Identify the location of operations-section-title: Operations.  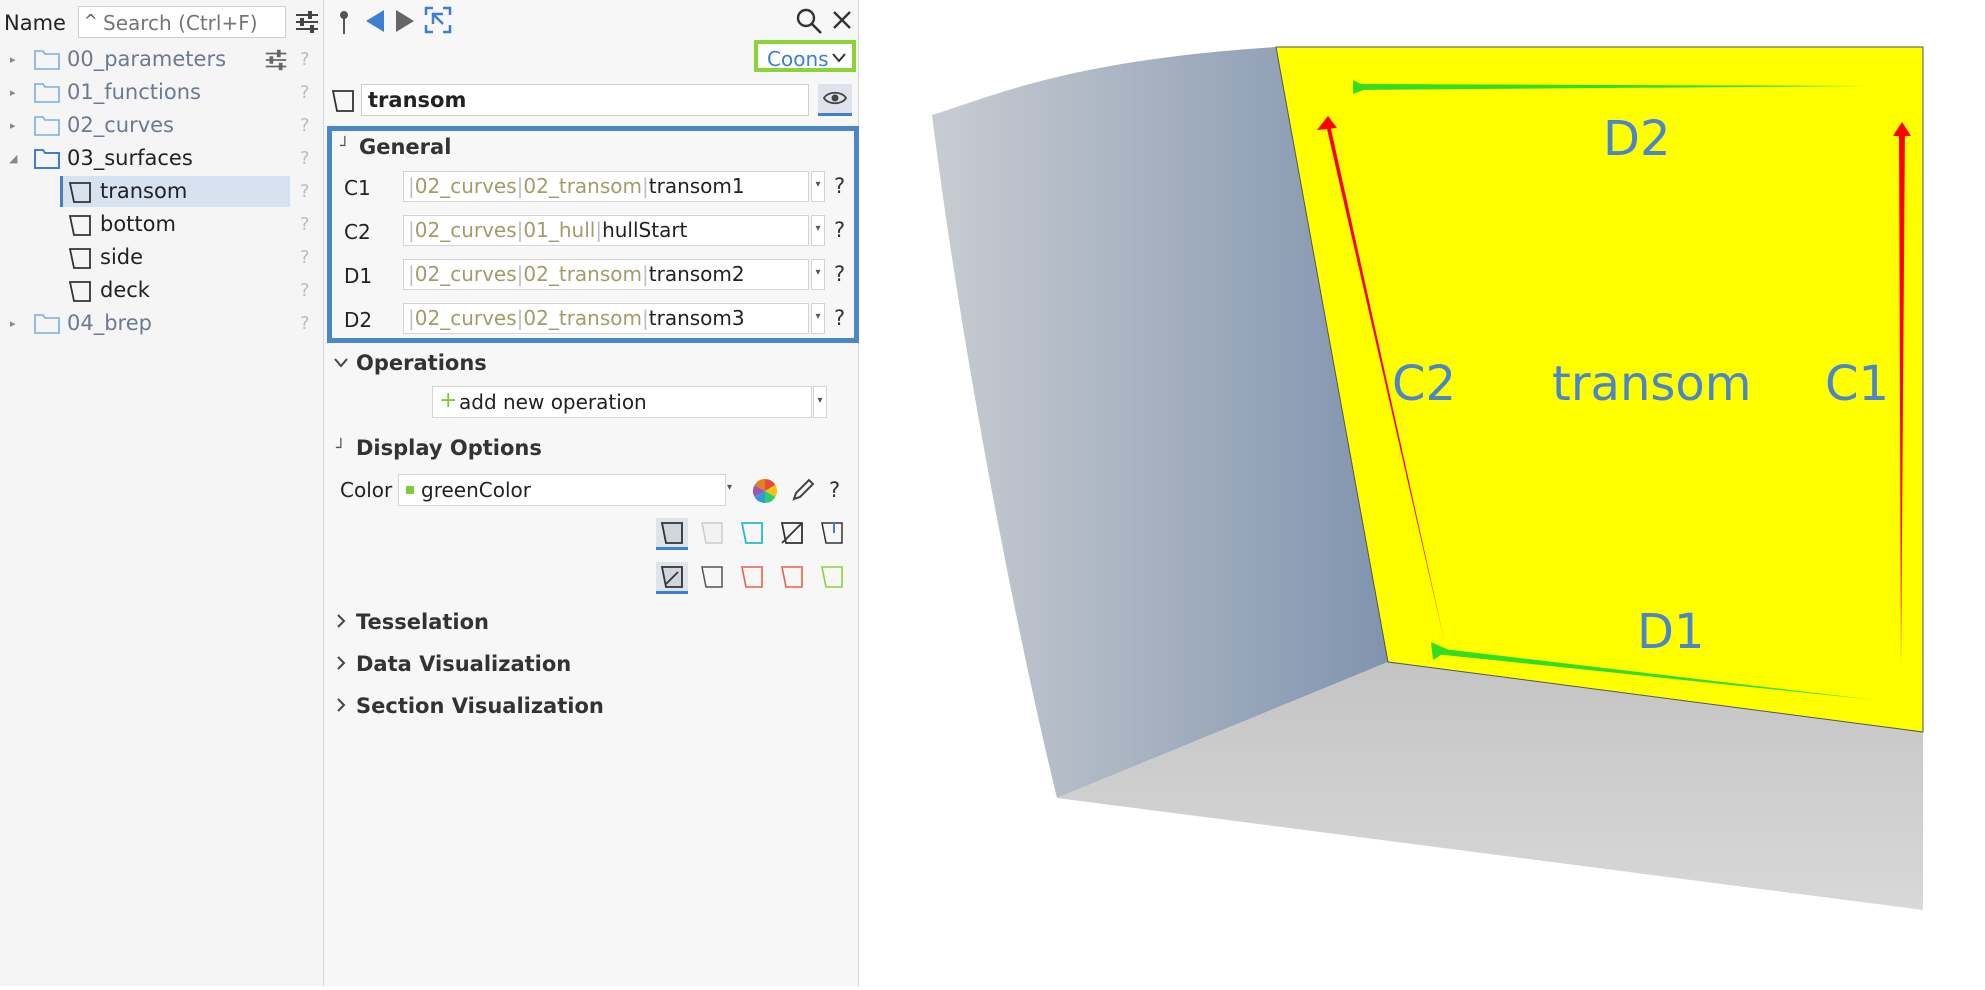
(421, 363).